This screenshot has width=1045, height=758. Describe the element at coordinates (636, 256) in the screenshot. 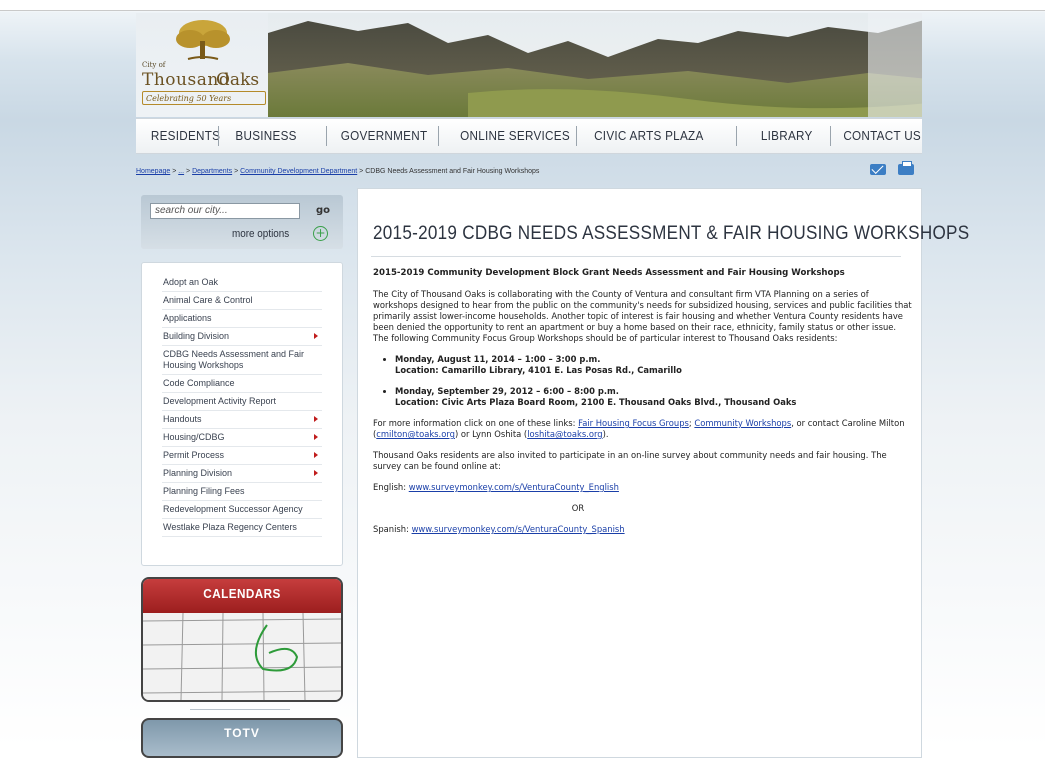

I see `title-divider` at that location.